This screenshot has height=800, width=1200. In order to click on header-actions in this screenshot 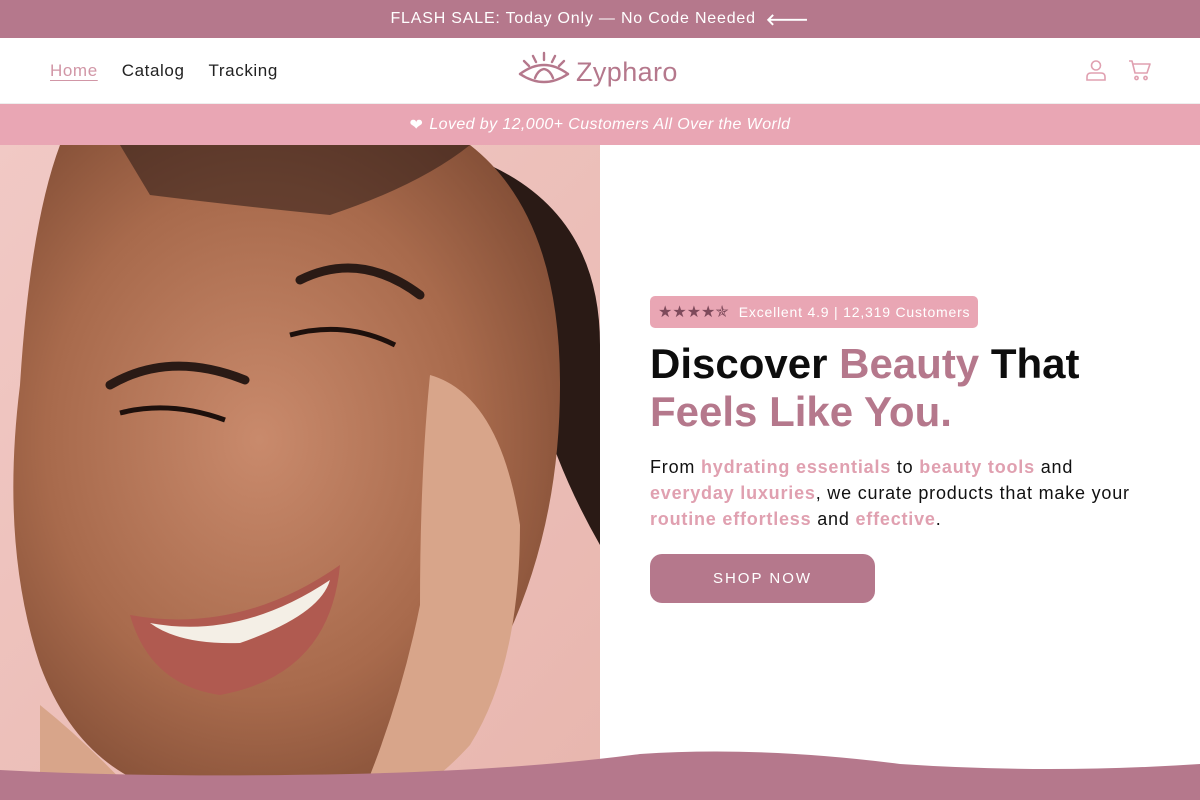, I will do `click(1118, 70)`.